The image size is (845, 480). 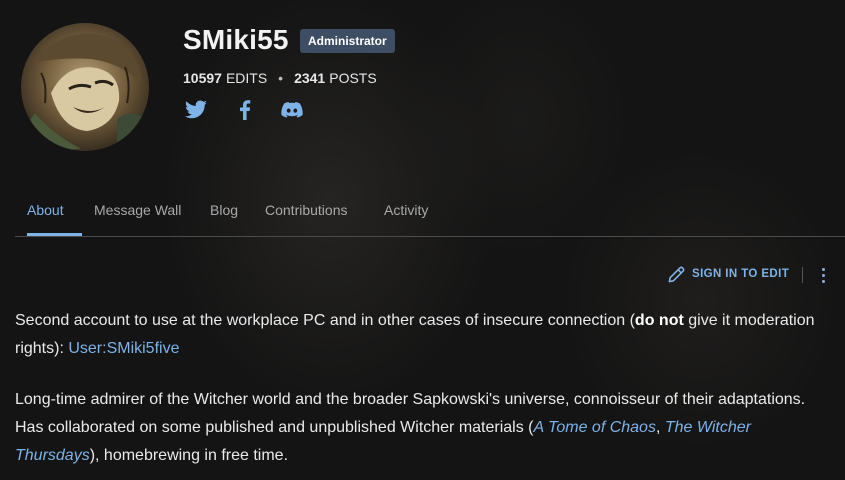 I want to click on discord-icon, so click(x=292, y=110).